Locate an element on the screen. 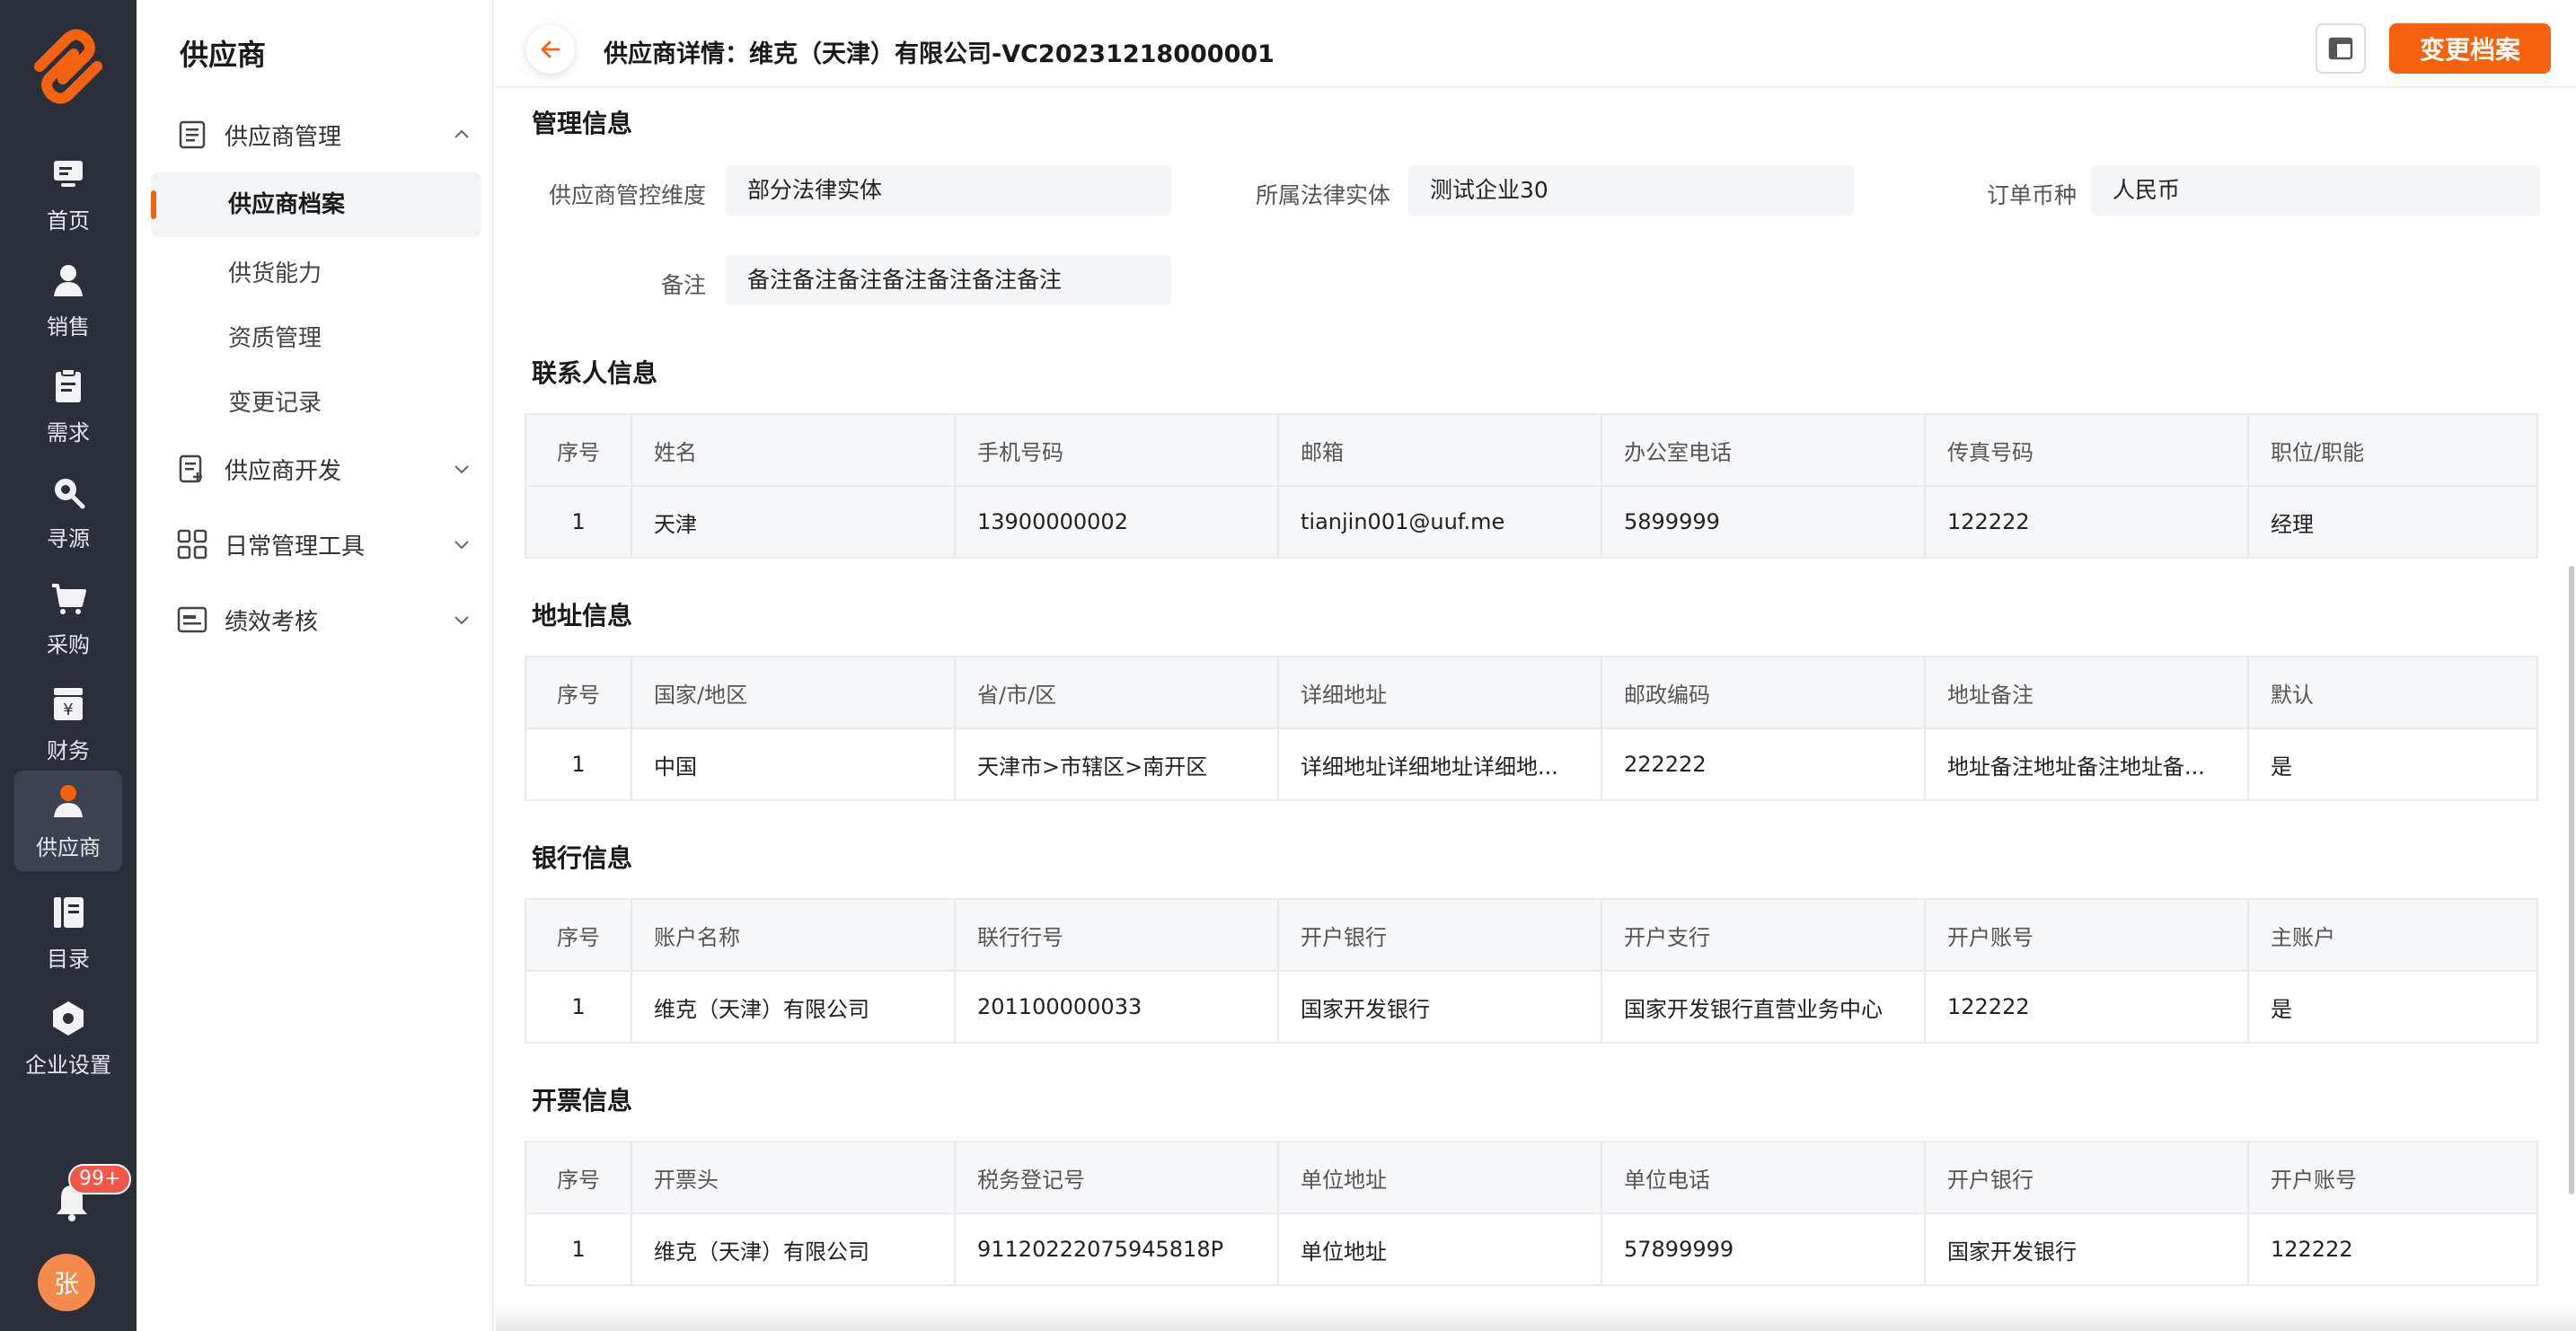  section-title-address: 地址信息 is located at coordinates (582, 615).